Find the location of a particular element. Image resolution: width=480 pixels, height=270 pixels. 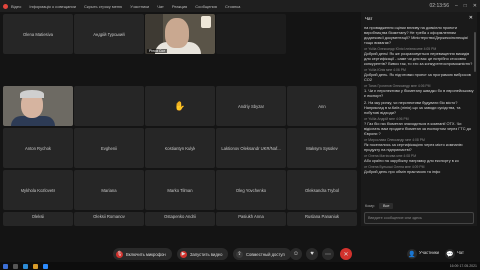

recording-status: Відео is located at coordinates (12, 6).